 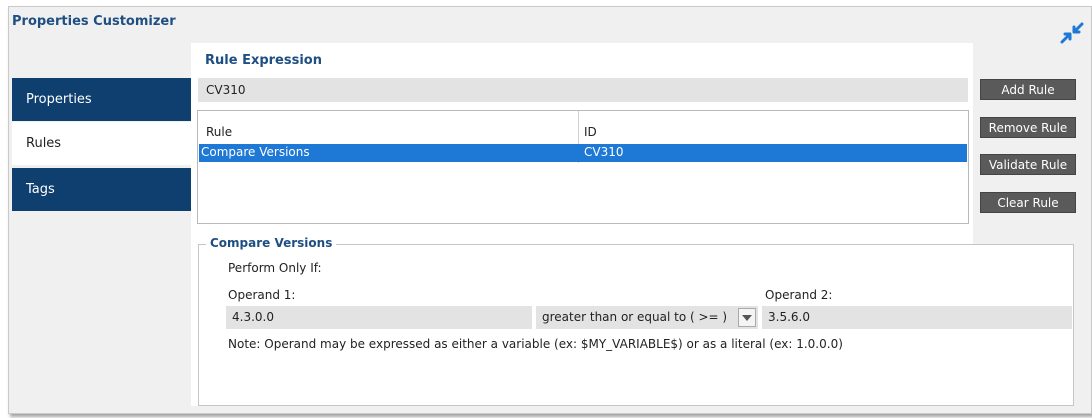 I want to click on header-id: ID, so click(x=590, y=132).